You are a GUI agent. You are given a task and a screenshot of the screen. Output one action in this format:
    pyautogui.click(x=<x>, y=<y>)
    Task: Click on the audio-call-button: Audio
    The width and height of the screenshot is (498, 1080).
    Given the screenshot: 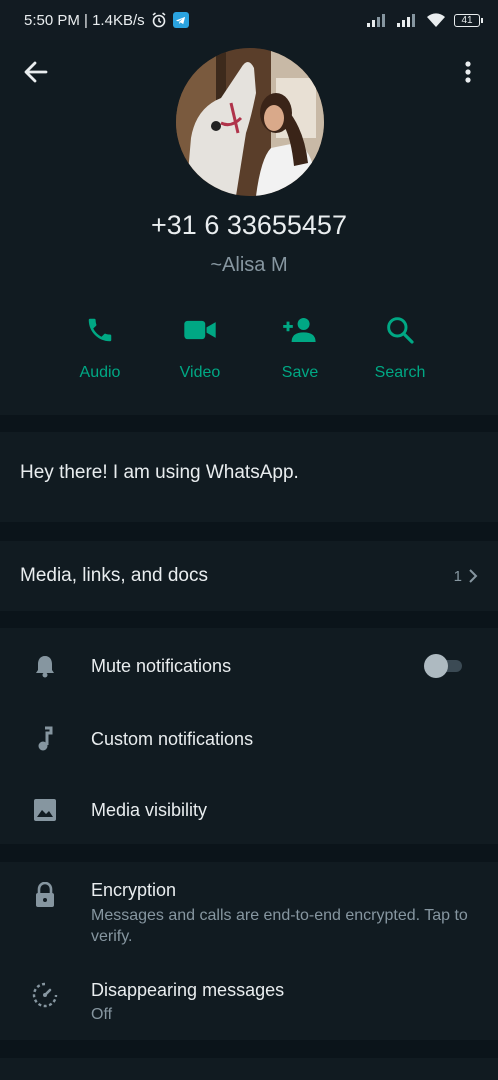 What is the action you would take?
    pyautogui.click(x=100, y=350)
    